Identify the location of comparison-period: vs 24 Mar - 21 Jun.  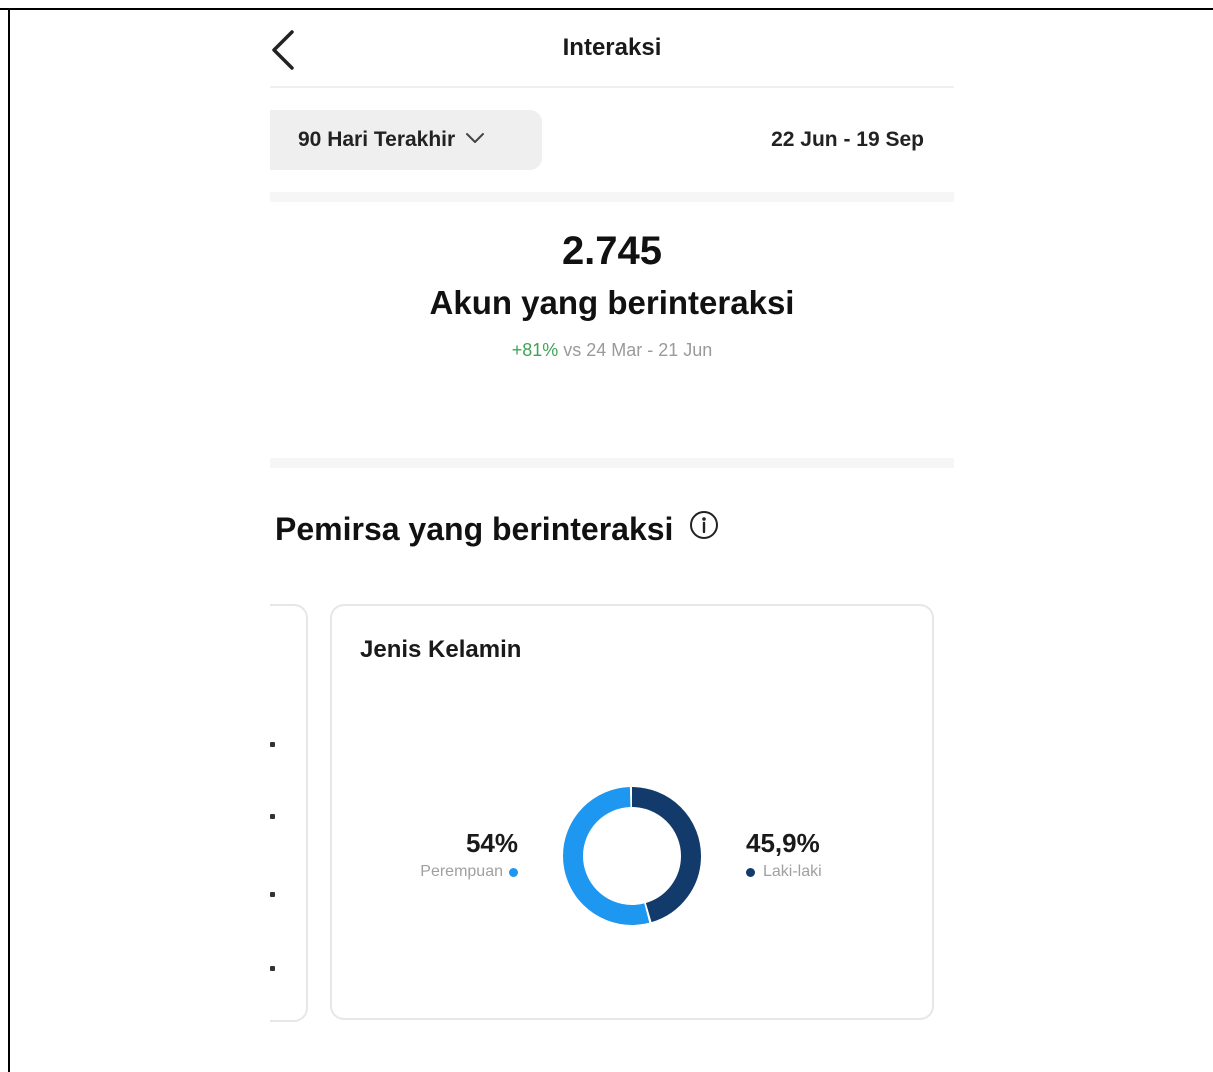
(638, 350).